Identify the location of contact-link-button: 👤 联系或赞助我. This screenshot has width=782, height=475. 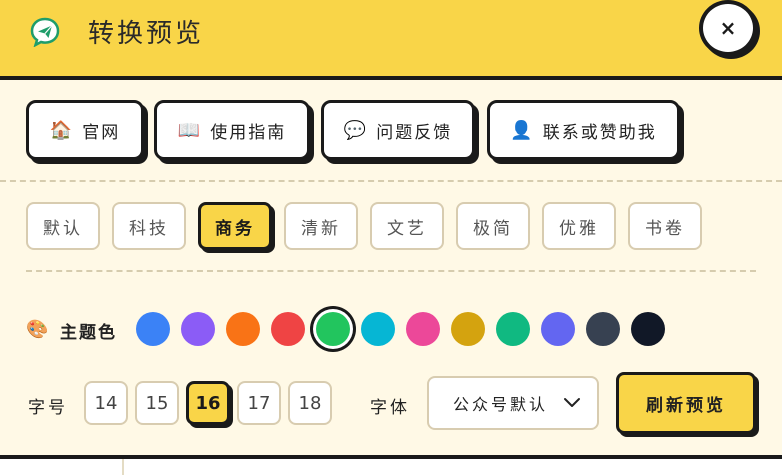
(583, 130).